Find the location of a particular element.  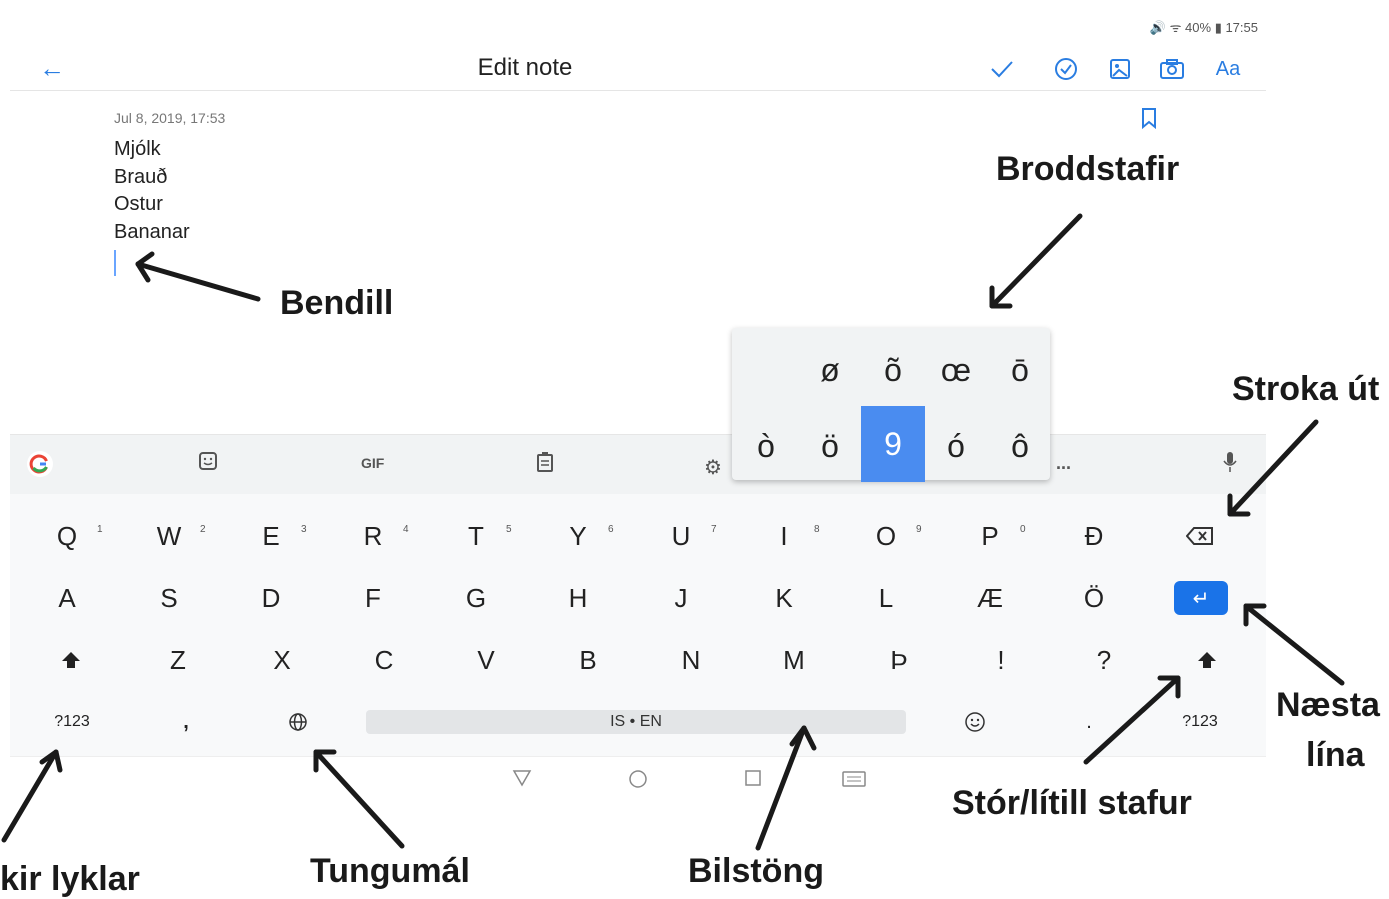

label-naesta: Næsta is located at coordinates (1328, 705).